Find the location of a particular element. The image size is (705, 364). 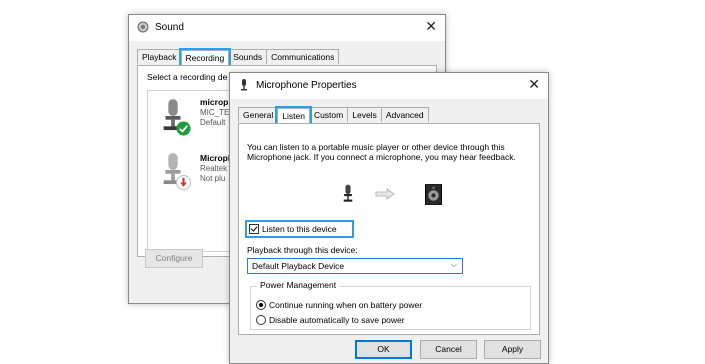

radio-disable-label: Disable automatically to save power is located at coordinates (337, 320).